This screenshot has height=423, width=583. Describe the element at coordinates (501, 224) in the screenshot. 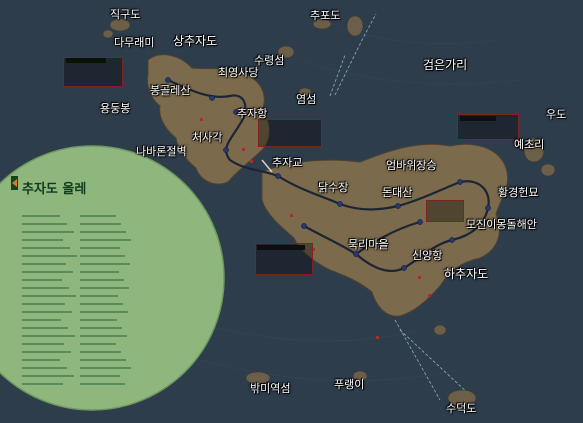

I see `place-label-mojini: 모진이몽돌해안` at that location.